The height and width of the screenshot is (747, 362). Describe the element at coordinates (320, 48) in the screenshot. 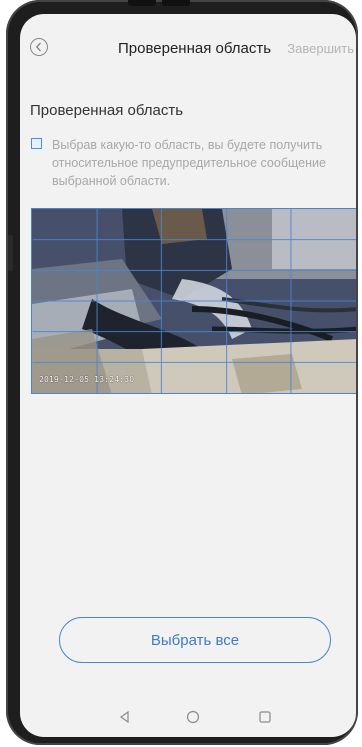

I see `done-button: Завершить` at that location.